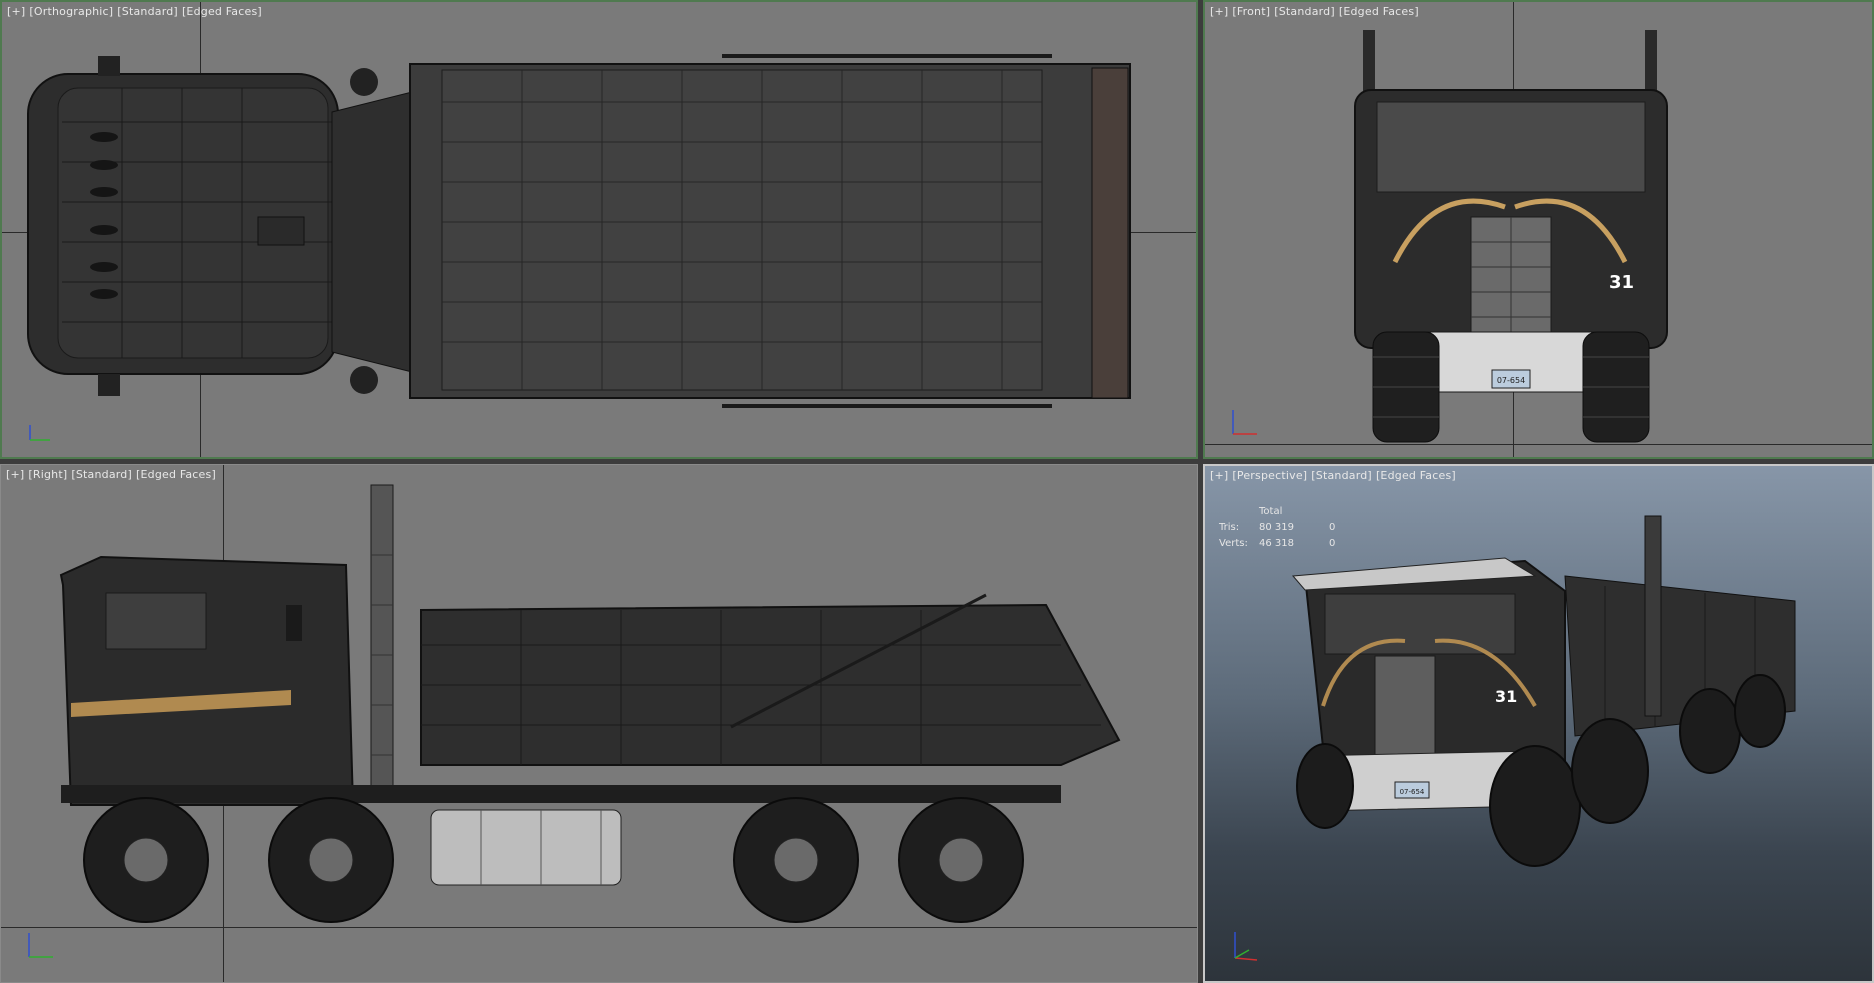  What do you see at coordinates (47, 474) in the screenshot?
I see `viewport-view-menu: [Right]` at bounding box center [47, 474].